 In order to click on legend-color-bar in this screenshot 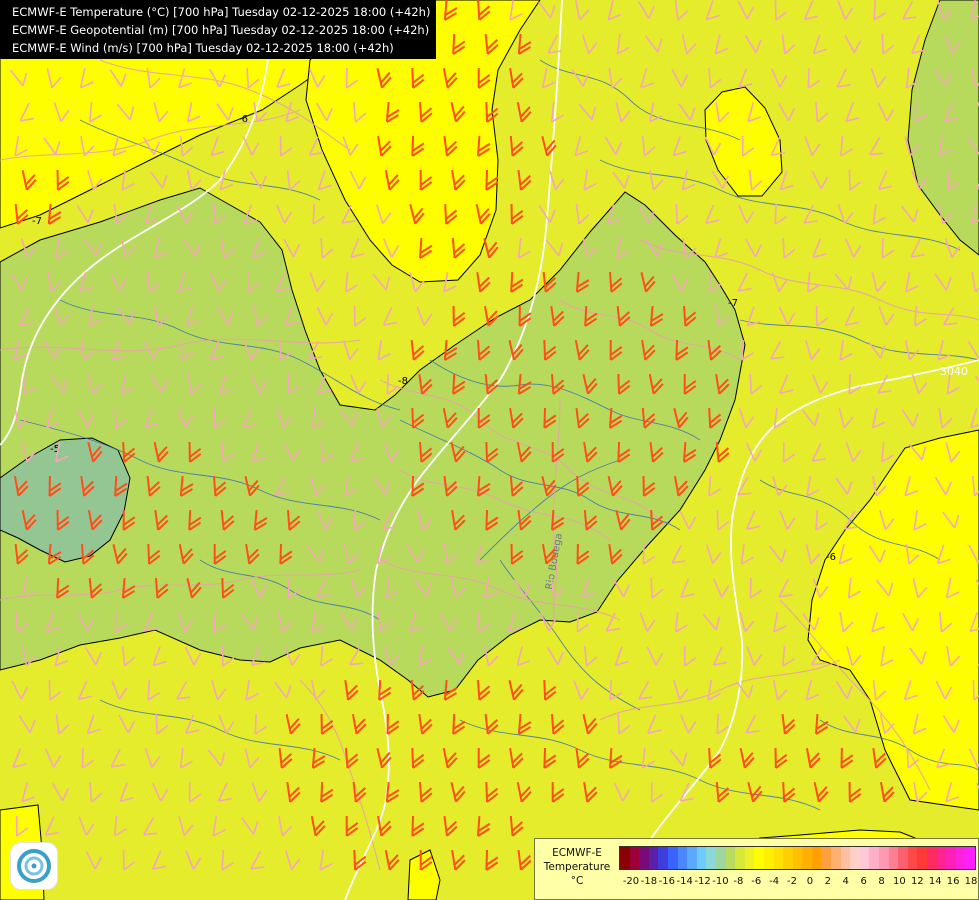, I will do `click(797, 858)`.